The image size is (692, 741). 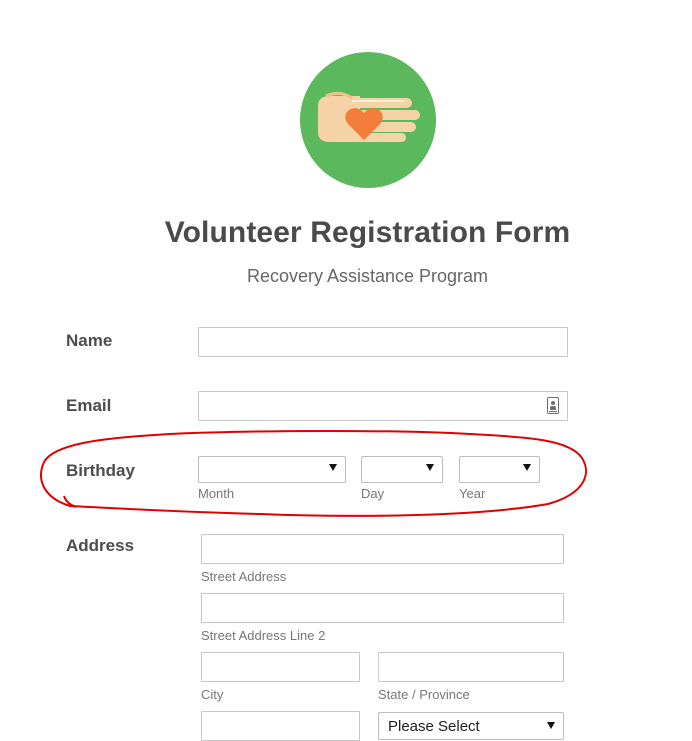 I want to click on email-input, so click(x=383, y=406).